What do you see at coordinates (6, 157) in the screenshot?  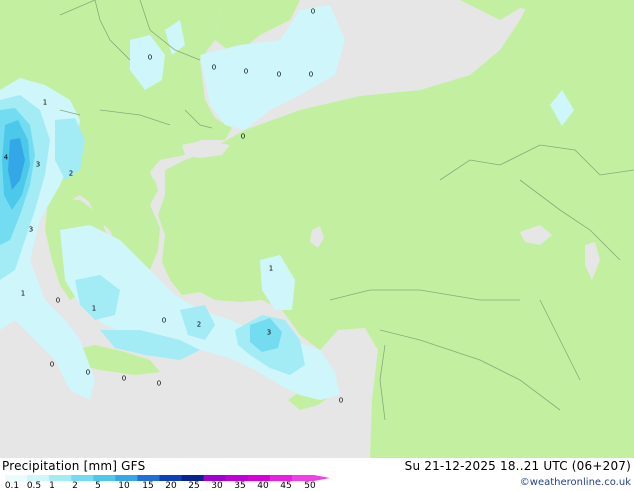 I see `value-label: 4` at bounding box center [6, 157].